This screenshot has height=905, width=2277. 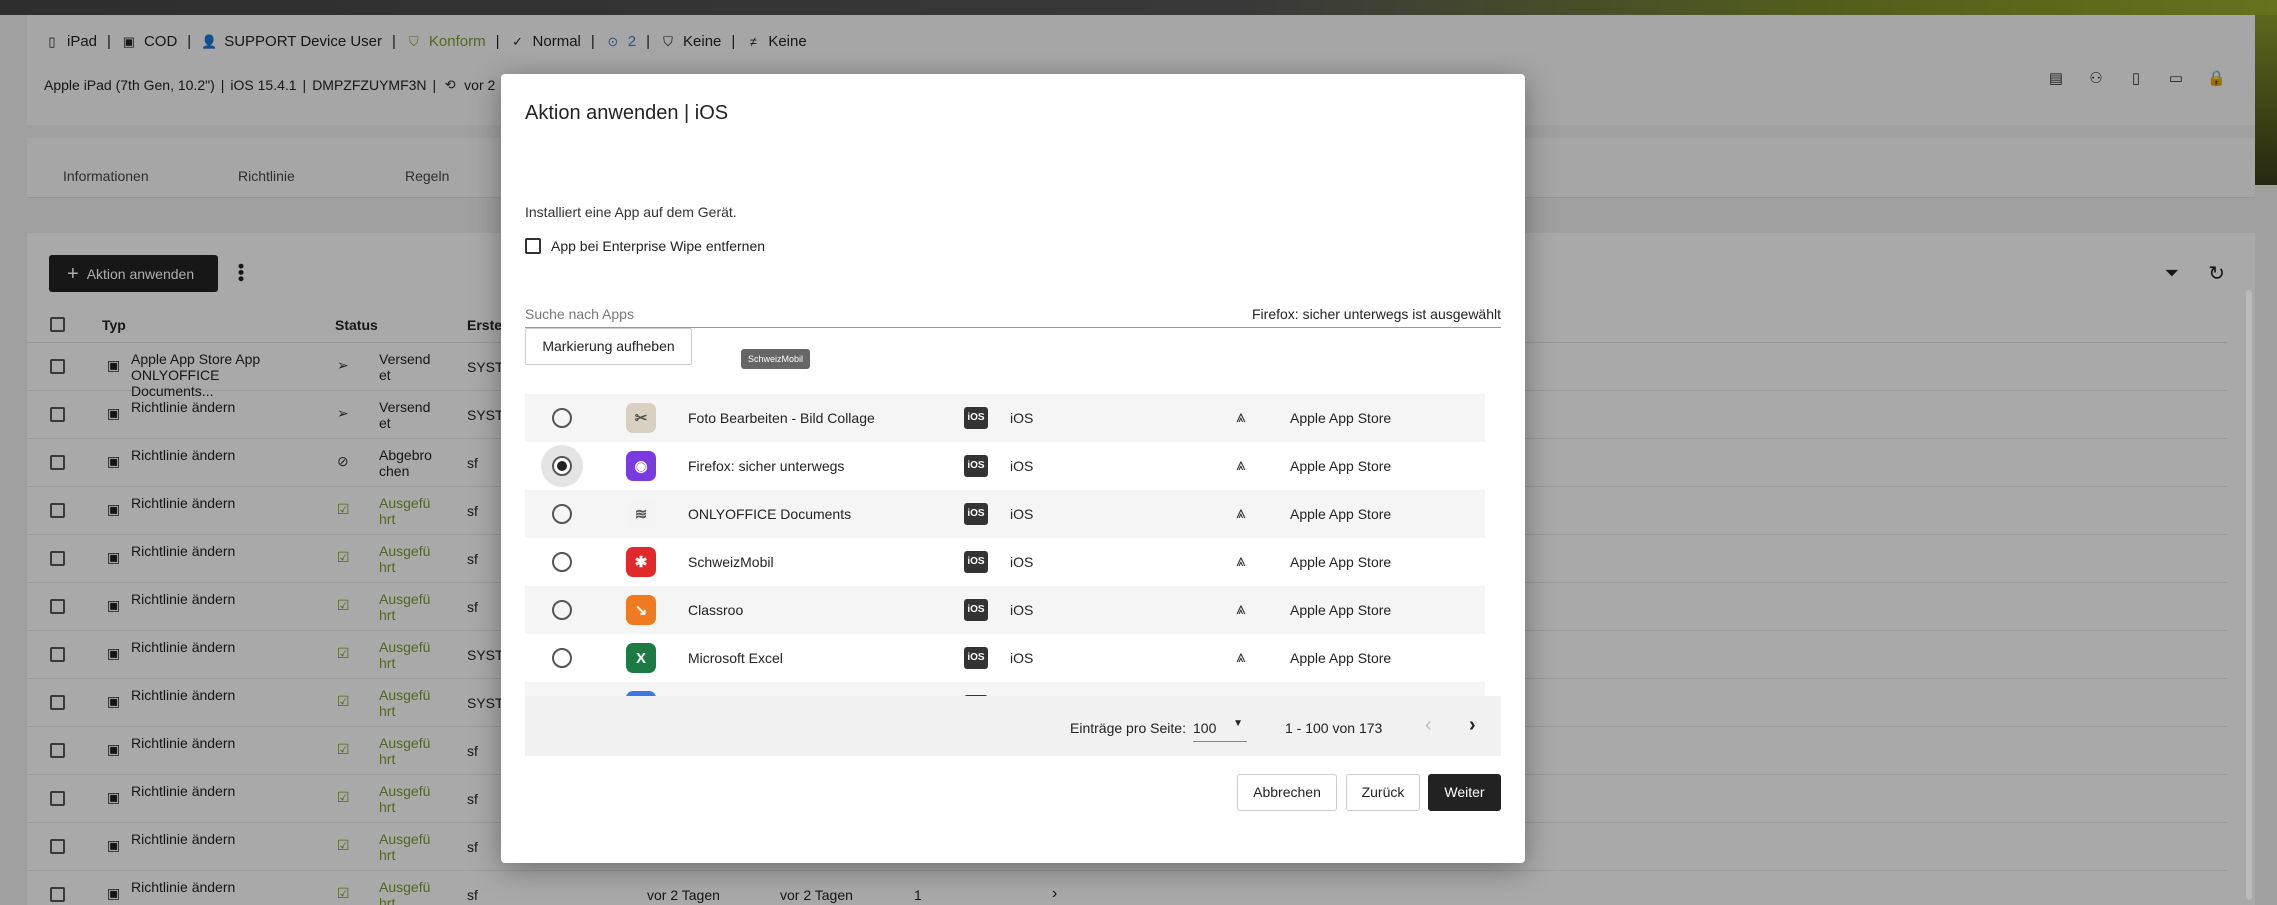 What do you see at coordinates (770, 514) in the screenshot?
I see `app-name: ONLYOFFICE Documents` at bounding box center [770, 514].